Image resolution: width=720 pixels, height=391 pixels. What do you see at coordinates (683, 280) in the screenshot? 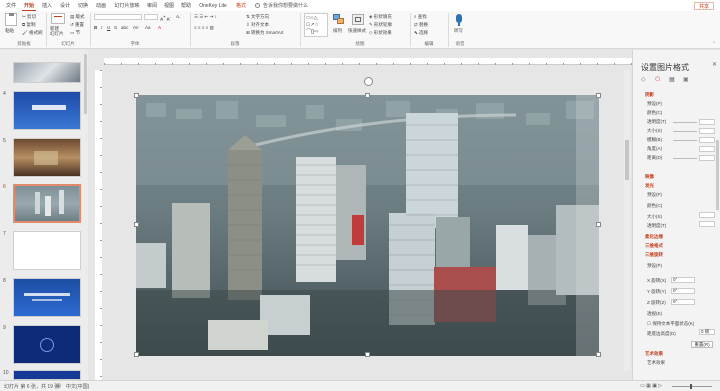
I see `x-rotation-field: 0°` at bounding box center [683, 280].